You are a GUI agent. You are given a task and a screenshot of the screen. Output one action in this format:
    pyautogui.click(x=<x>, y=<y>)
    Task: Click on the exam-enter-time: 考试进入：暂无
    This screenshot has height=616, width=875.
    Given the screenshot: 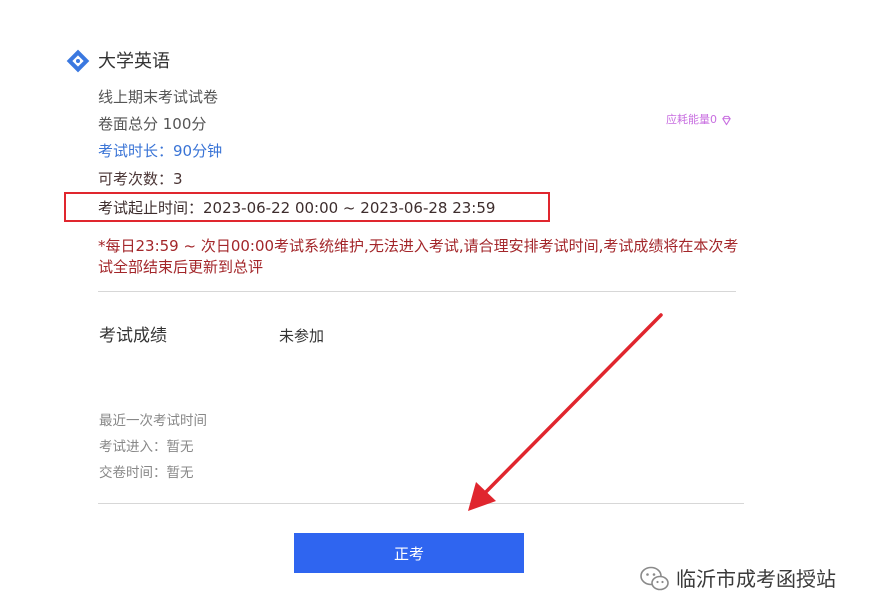 What is the action you would take?
    pyautogui.click(x=146, y=447)
    